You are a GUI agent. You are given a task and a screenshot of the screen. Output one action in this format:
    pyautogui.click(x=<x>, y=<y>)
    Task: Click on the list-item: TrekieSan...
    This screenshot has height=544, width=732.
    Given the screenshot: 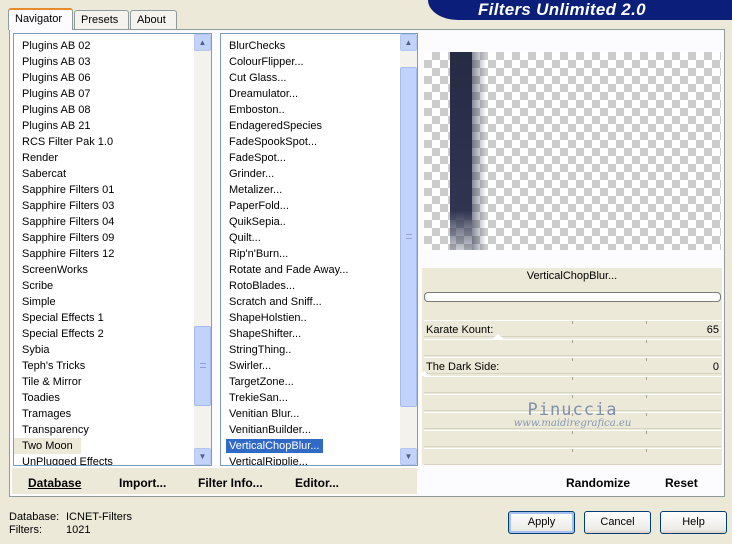 What is the action you would take?
    pyautogui.click(x=310, y=398)
    